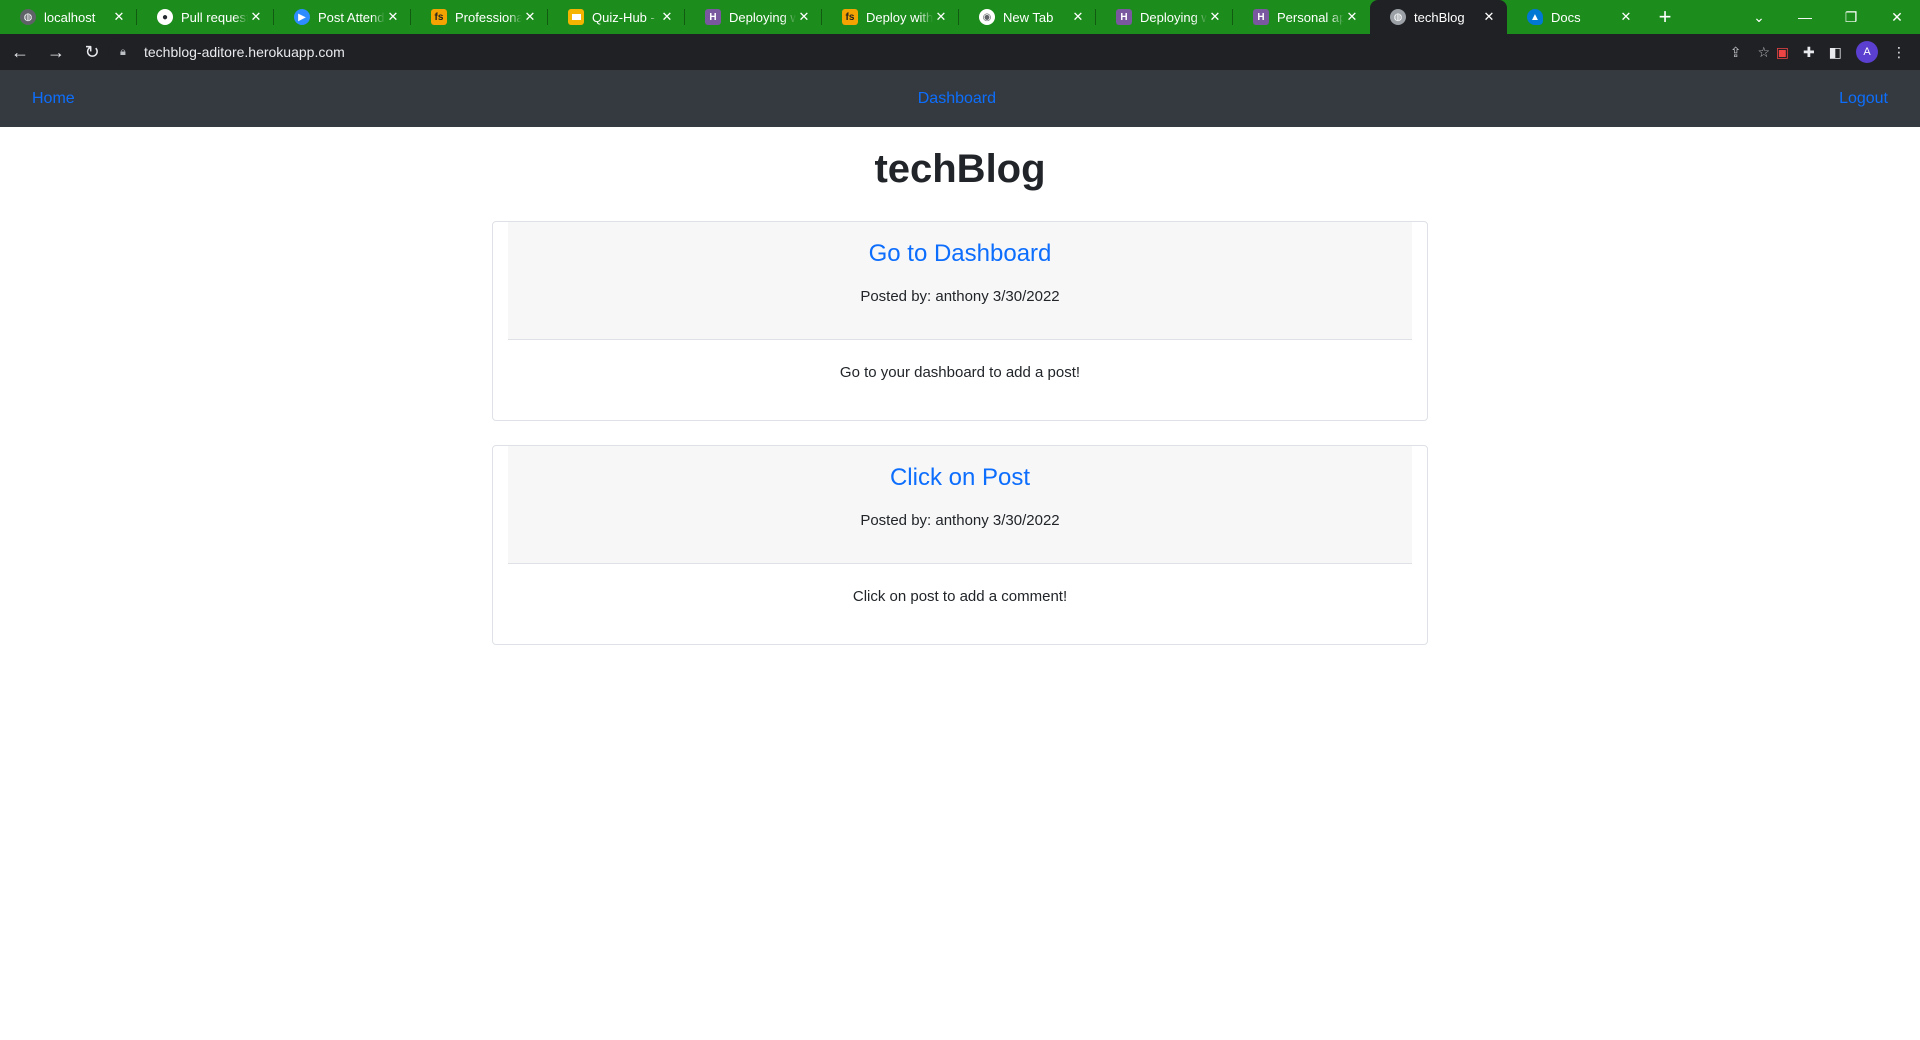 This screenshot has width=1920, height=1040. What do you see at coordinates (1867, 52) in the screenshot?
I see `avatar: A` at bounding box center [1867, 52].